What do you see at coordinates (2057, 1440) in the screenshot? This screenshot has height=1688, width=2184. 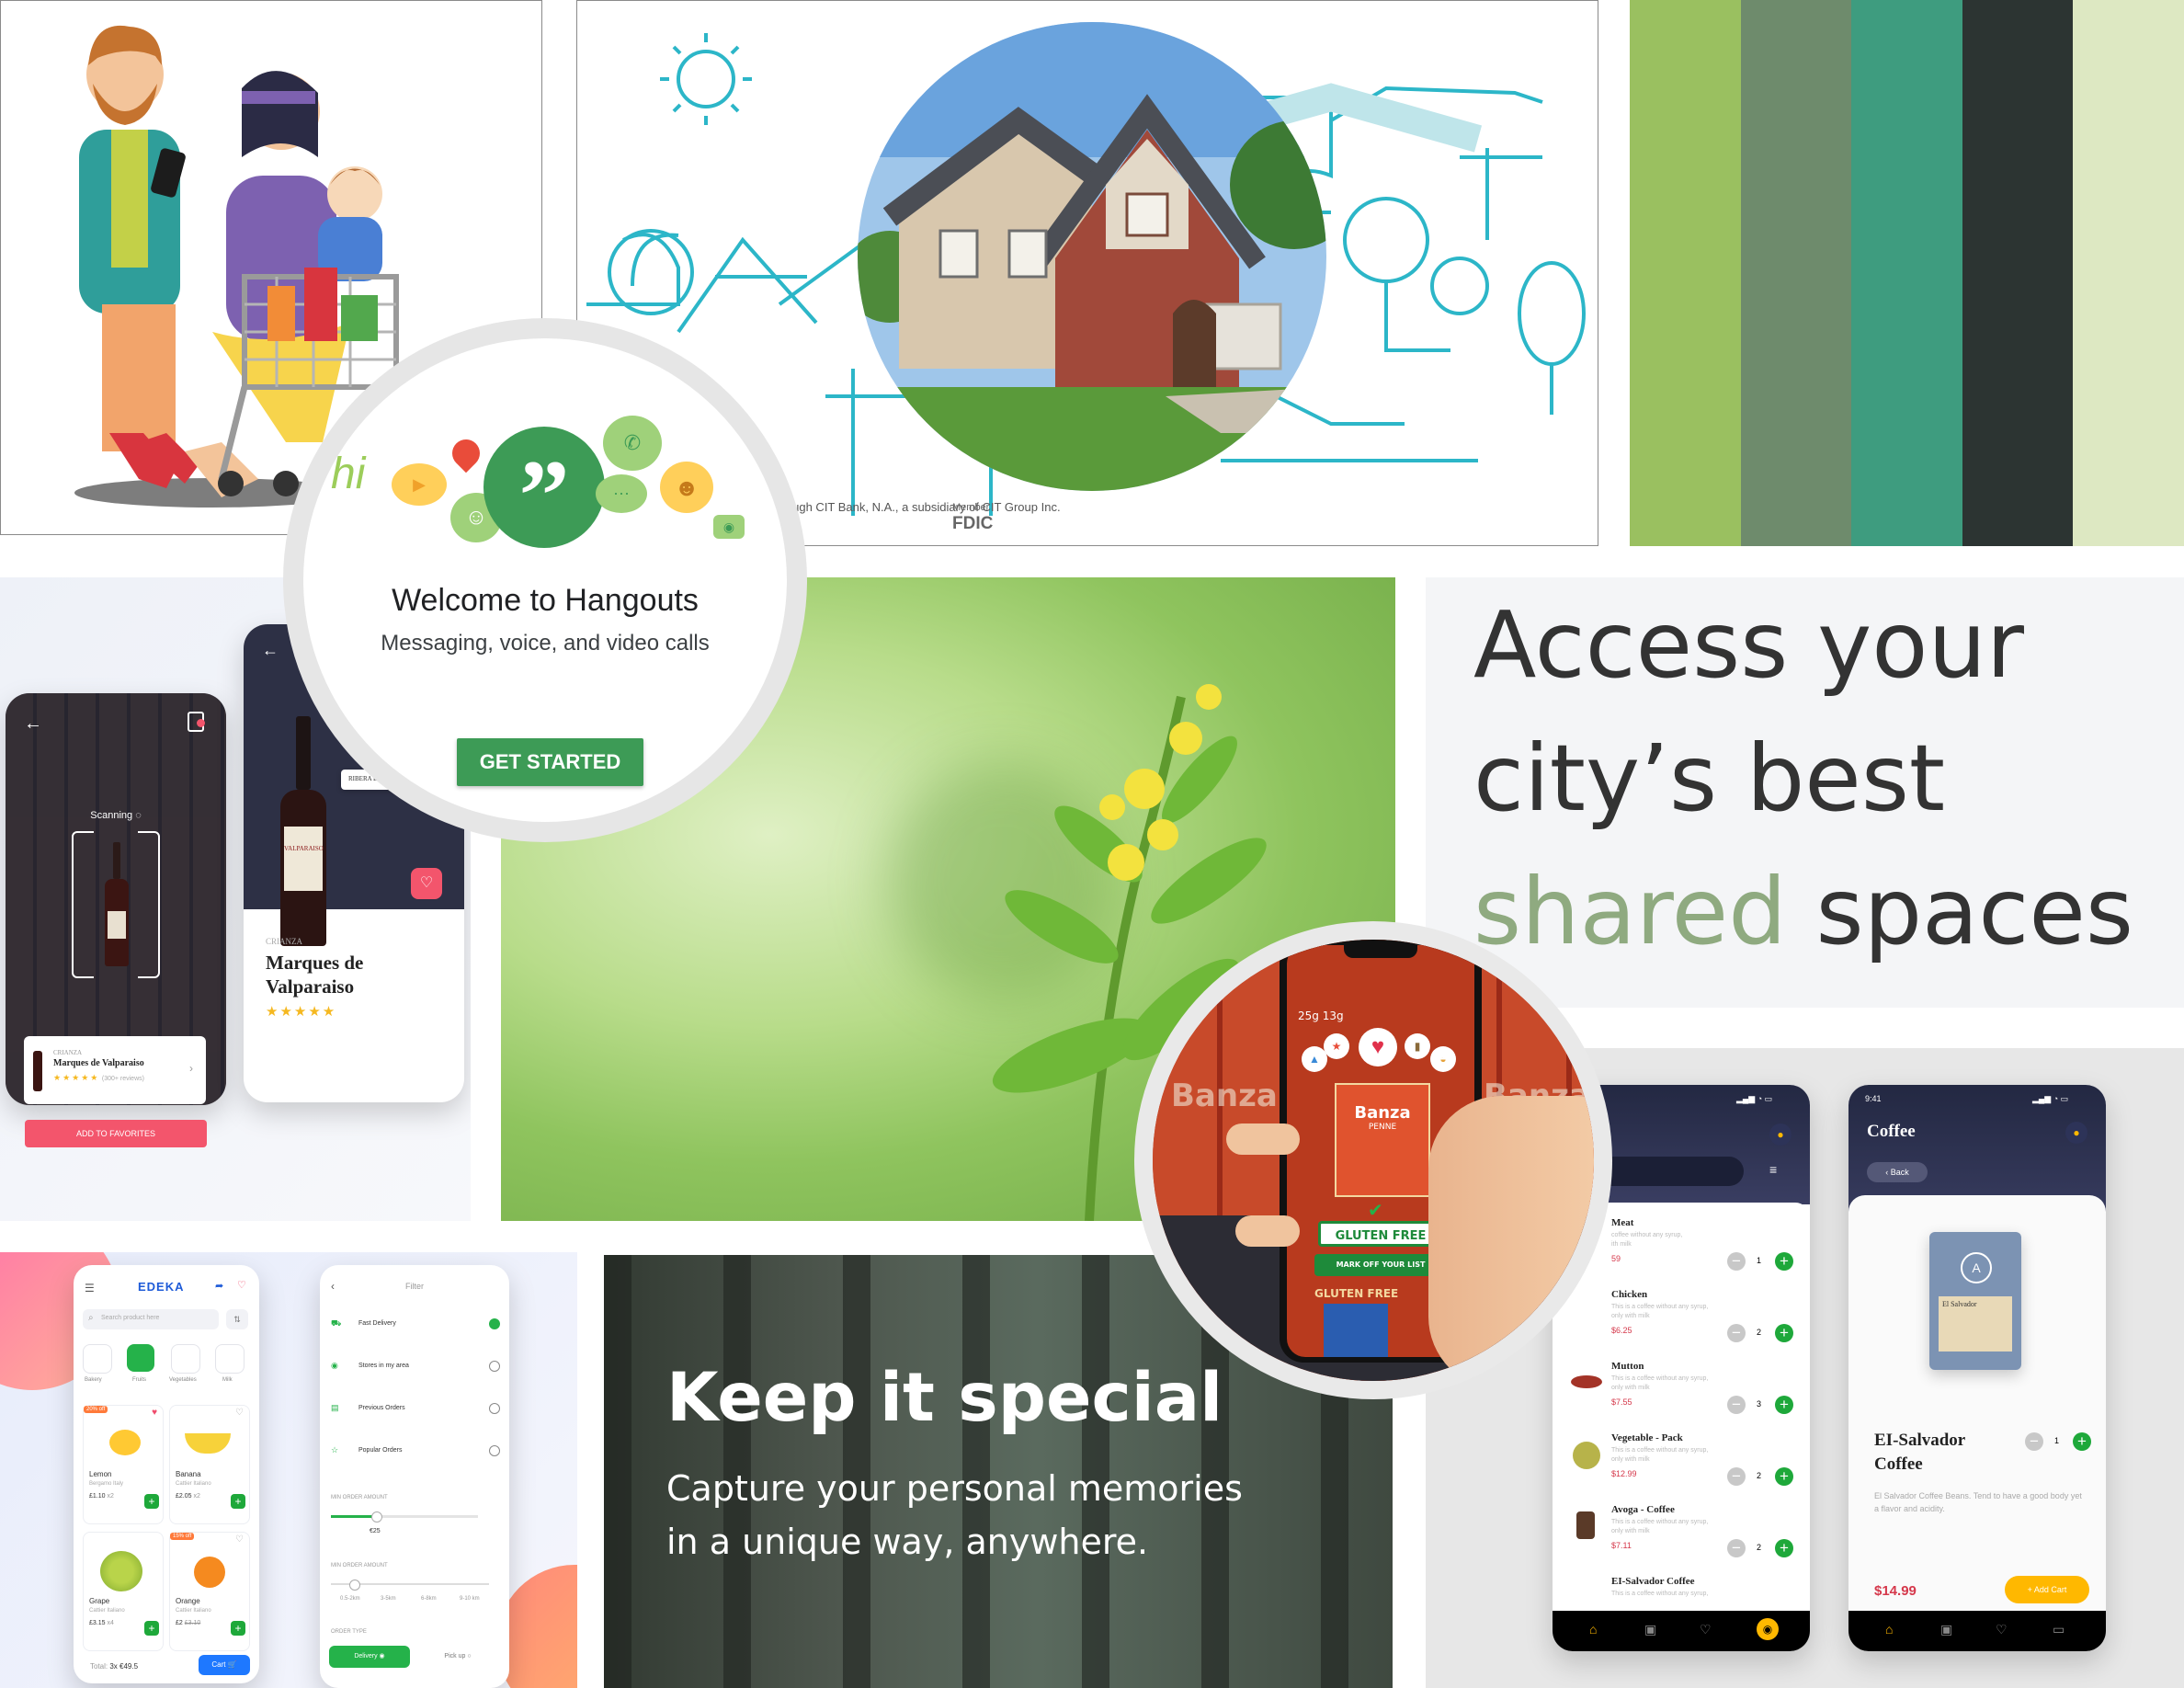 I see `qty-value: 1` at bounding box center [2057, 1440].